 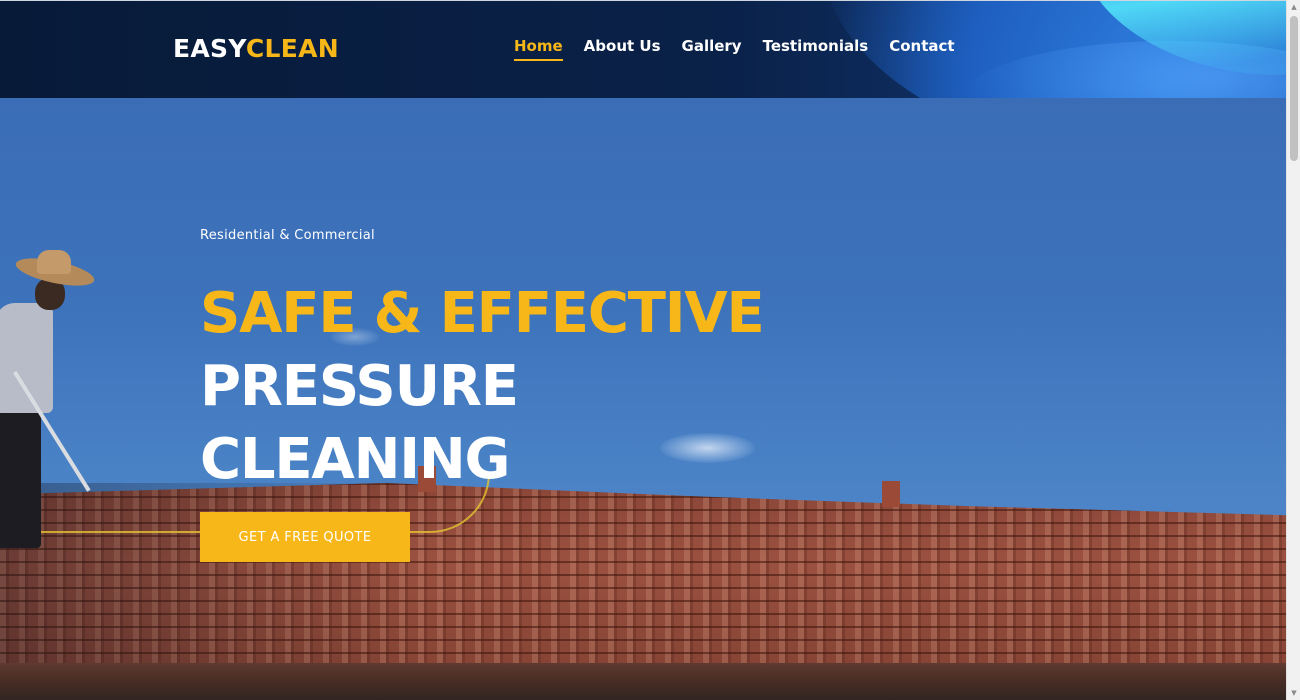 What do you see at coordinates (209, 48) in the screenshot?
I see `logo-text-easy: EASY` at bounding box center [209, 48].